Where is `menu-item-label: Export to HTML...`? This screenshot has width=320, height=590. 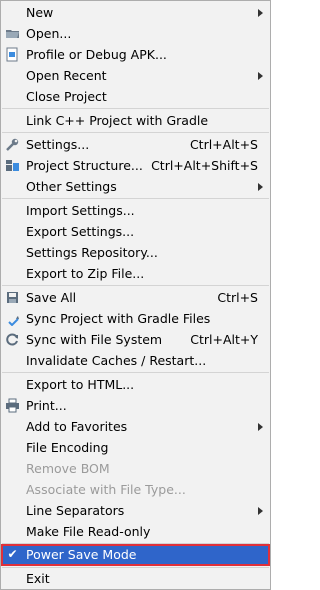
menu-item-label: Export to HTML... is located at coordinates (80, 384).